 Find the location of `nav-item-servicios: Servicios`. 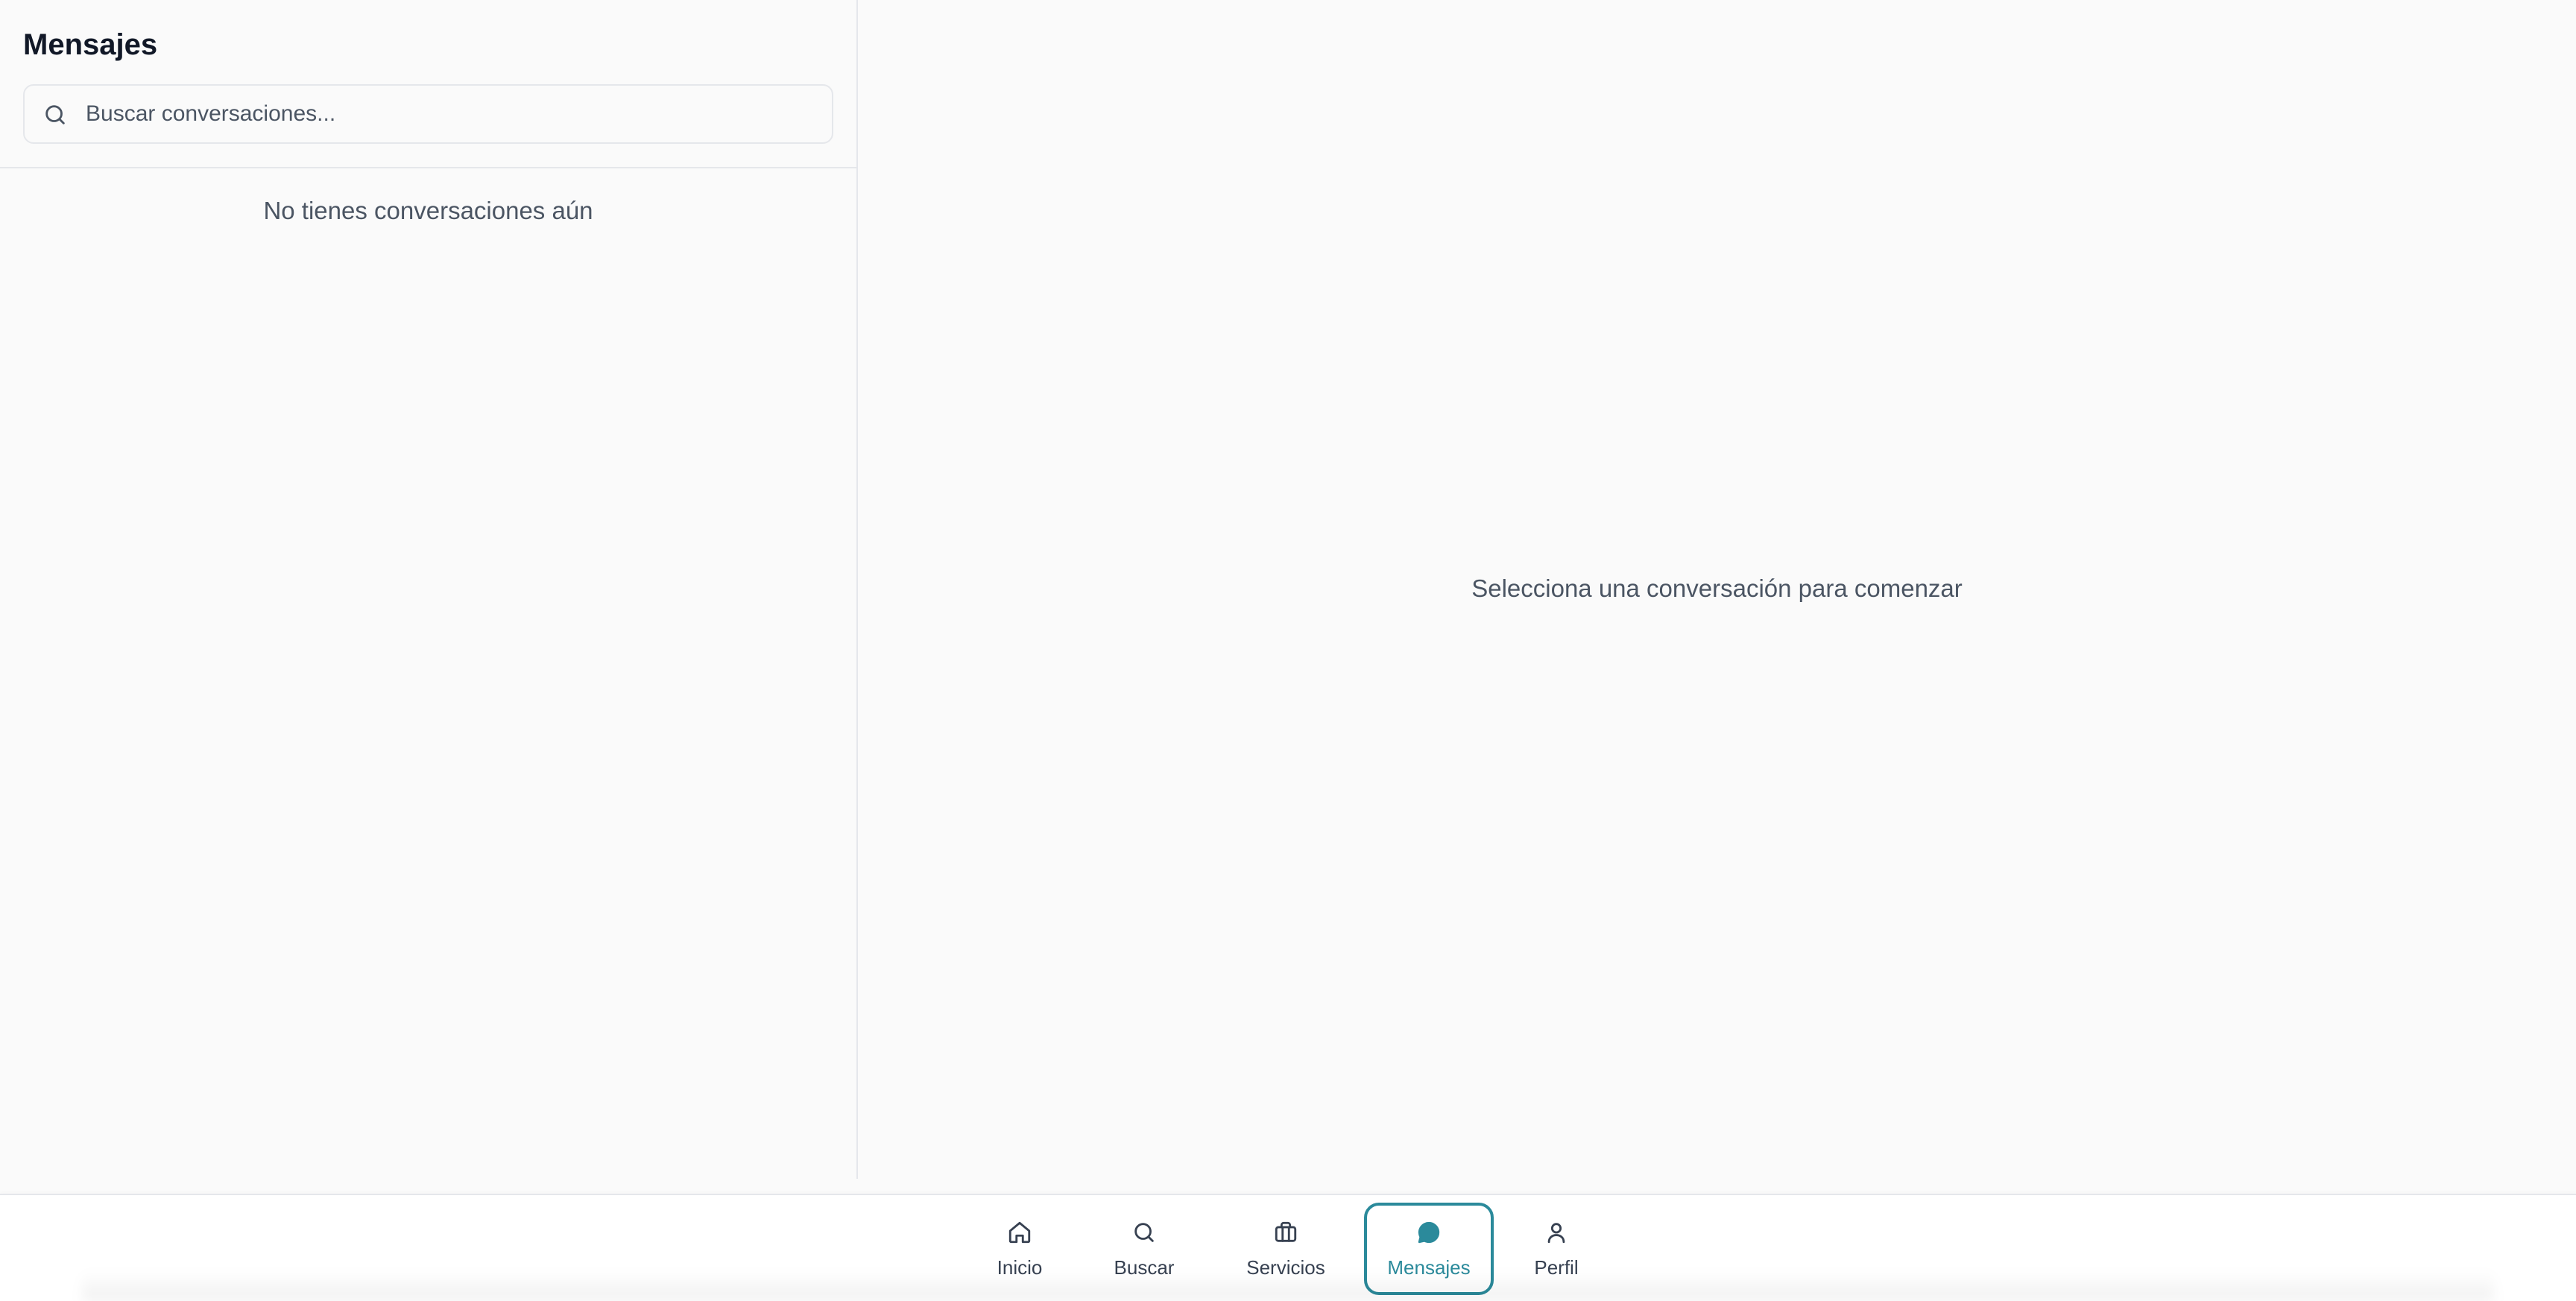

nav-item-servicios: Servicios is located at coordinates (1286, 1249).